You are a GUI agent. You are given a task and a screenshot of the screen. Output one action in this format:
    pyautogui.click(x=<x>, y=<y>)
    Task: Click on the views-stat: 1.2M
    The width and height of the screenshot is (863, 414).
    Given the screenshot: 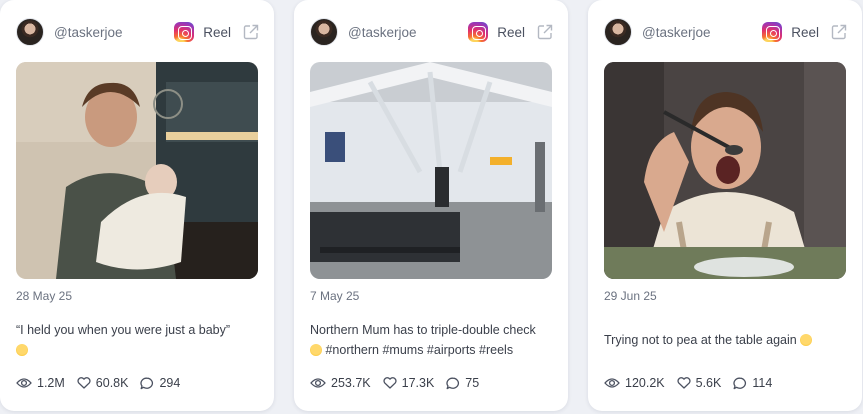 What is the action you would take?
    pyautogui.click(x=40, y=383)
    